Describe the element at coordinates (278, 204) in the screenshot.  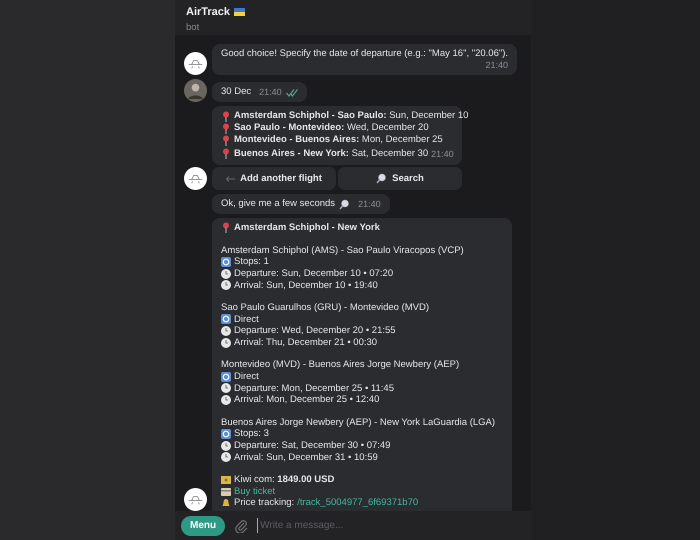
I see `message-text: Ok, give me a few seconds` at that location.